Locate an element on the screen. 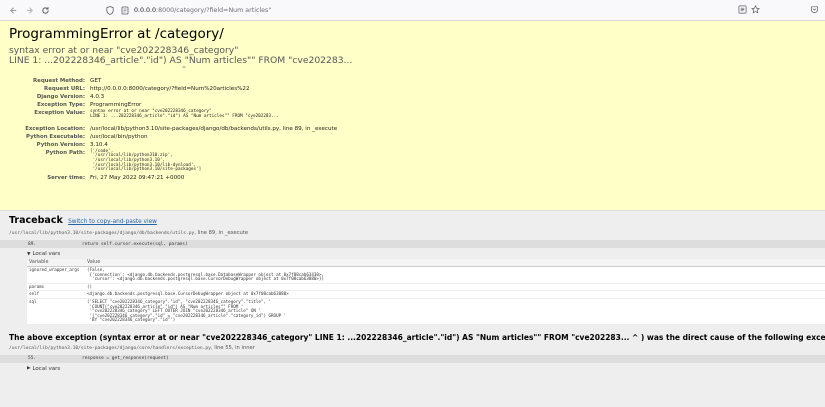  forward-arrow-icon is located at coordinates (29, 10).